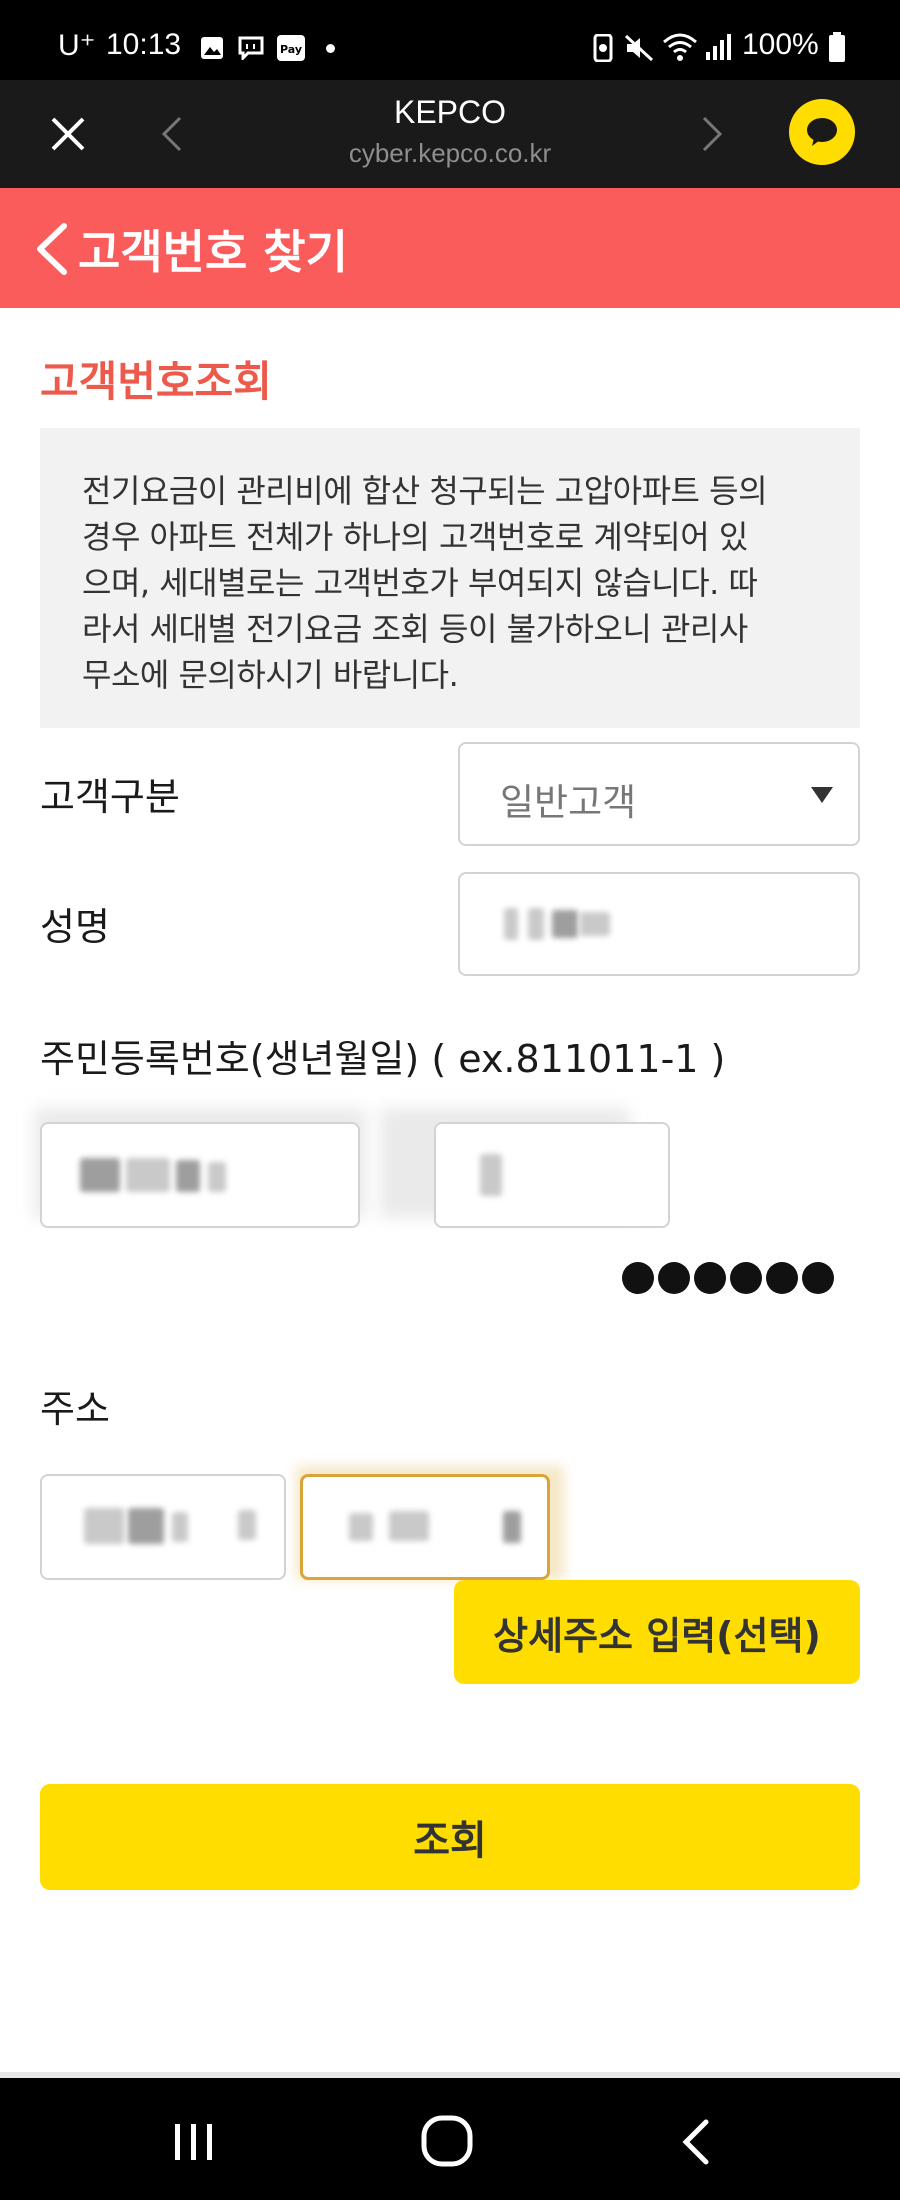 Image resolution: width=900 pixels, height=2200 pixels. Describe the element at coordinates (144, 44) in the screenshot. I see `status-time: 10:13` at that location.